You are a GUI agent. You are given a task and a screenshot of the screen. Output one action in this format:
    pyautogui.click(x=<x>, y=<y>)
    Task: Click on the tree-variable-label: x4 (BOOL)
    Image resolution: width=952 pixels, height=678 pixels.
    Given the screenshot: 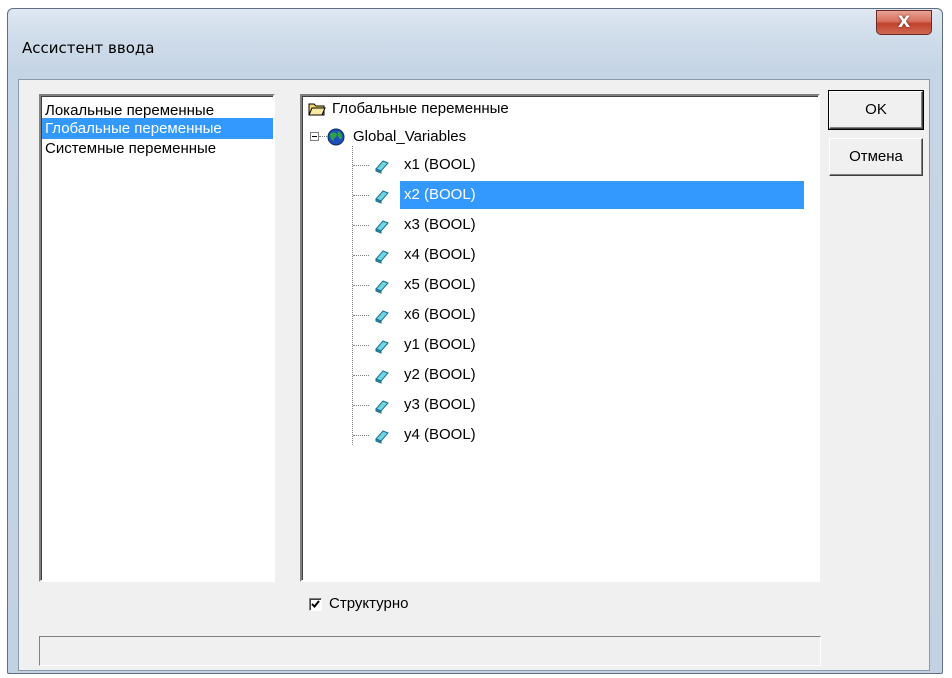 What is the action you would take?
    pyautogui.click(x=440, y=254)
    